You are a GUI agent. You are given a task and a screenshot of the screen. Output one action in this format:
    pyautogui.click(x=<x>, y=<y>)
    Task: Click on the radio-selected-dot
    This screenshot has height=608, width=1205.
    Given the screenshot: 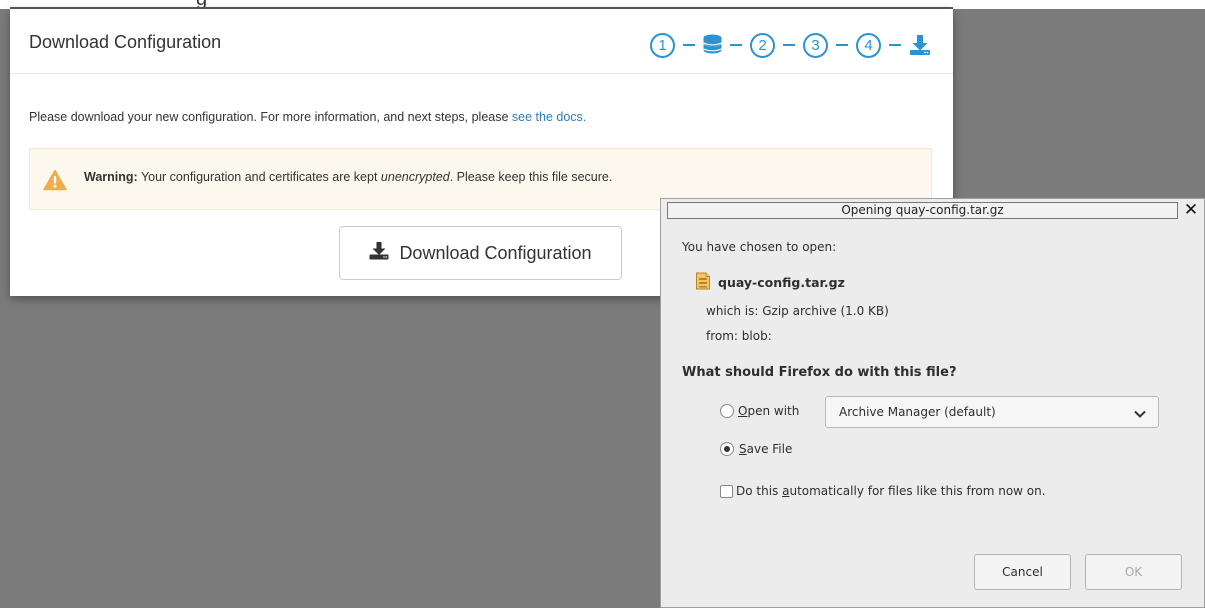 What is the action you would take?
    pyautogui.click(x=727, y=449)
    